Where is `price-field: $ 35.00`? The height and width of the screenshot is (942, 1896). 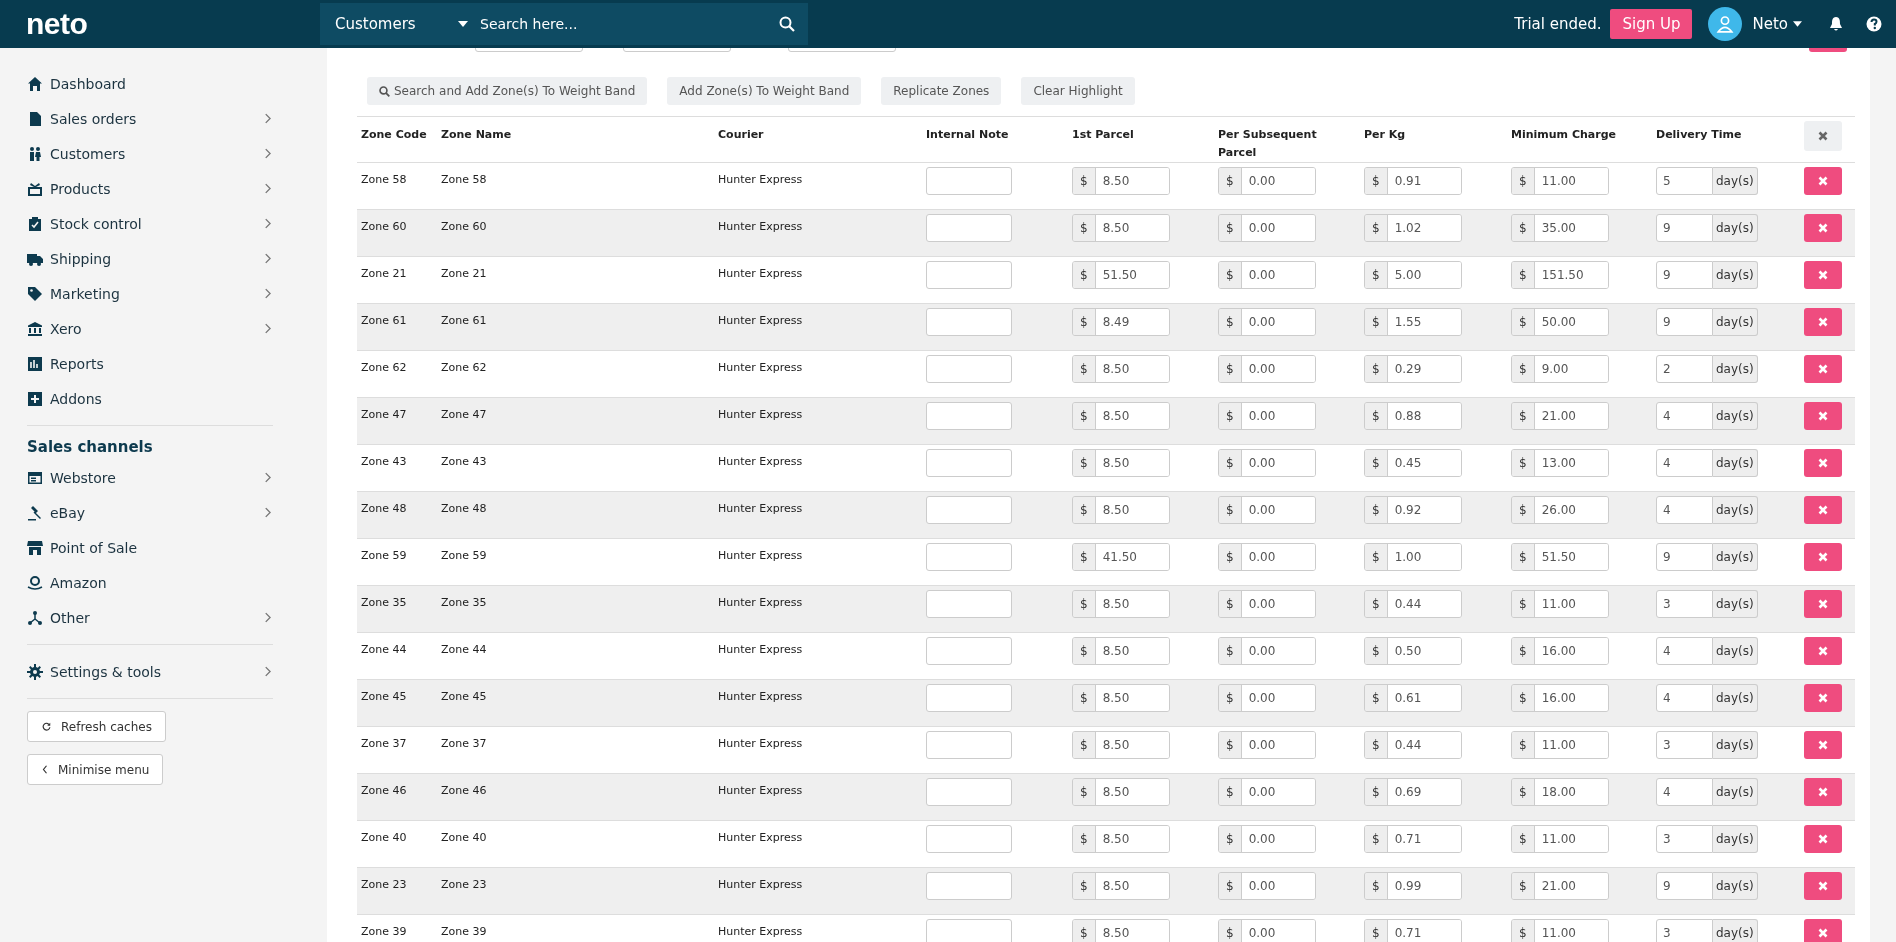
price-field: $ 35.00 is located at coordinates (1560, 228).